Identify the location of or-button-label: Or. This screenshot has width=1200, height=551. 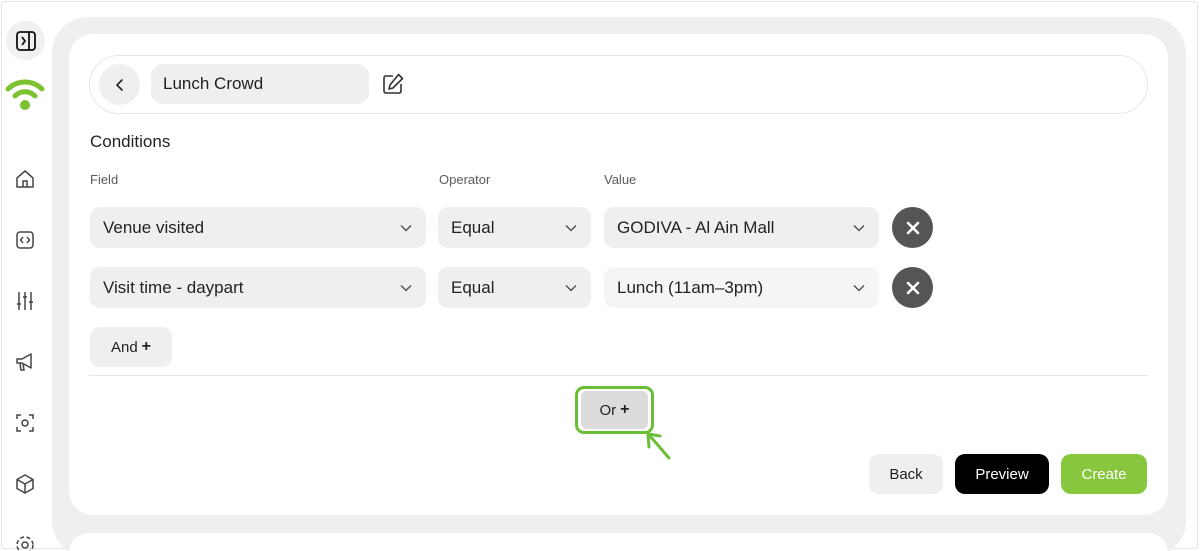
(608, 410).